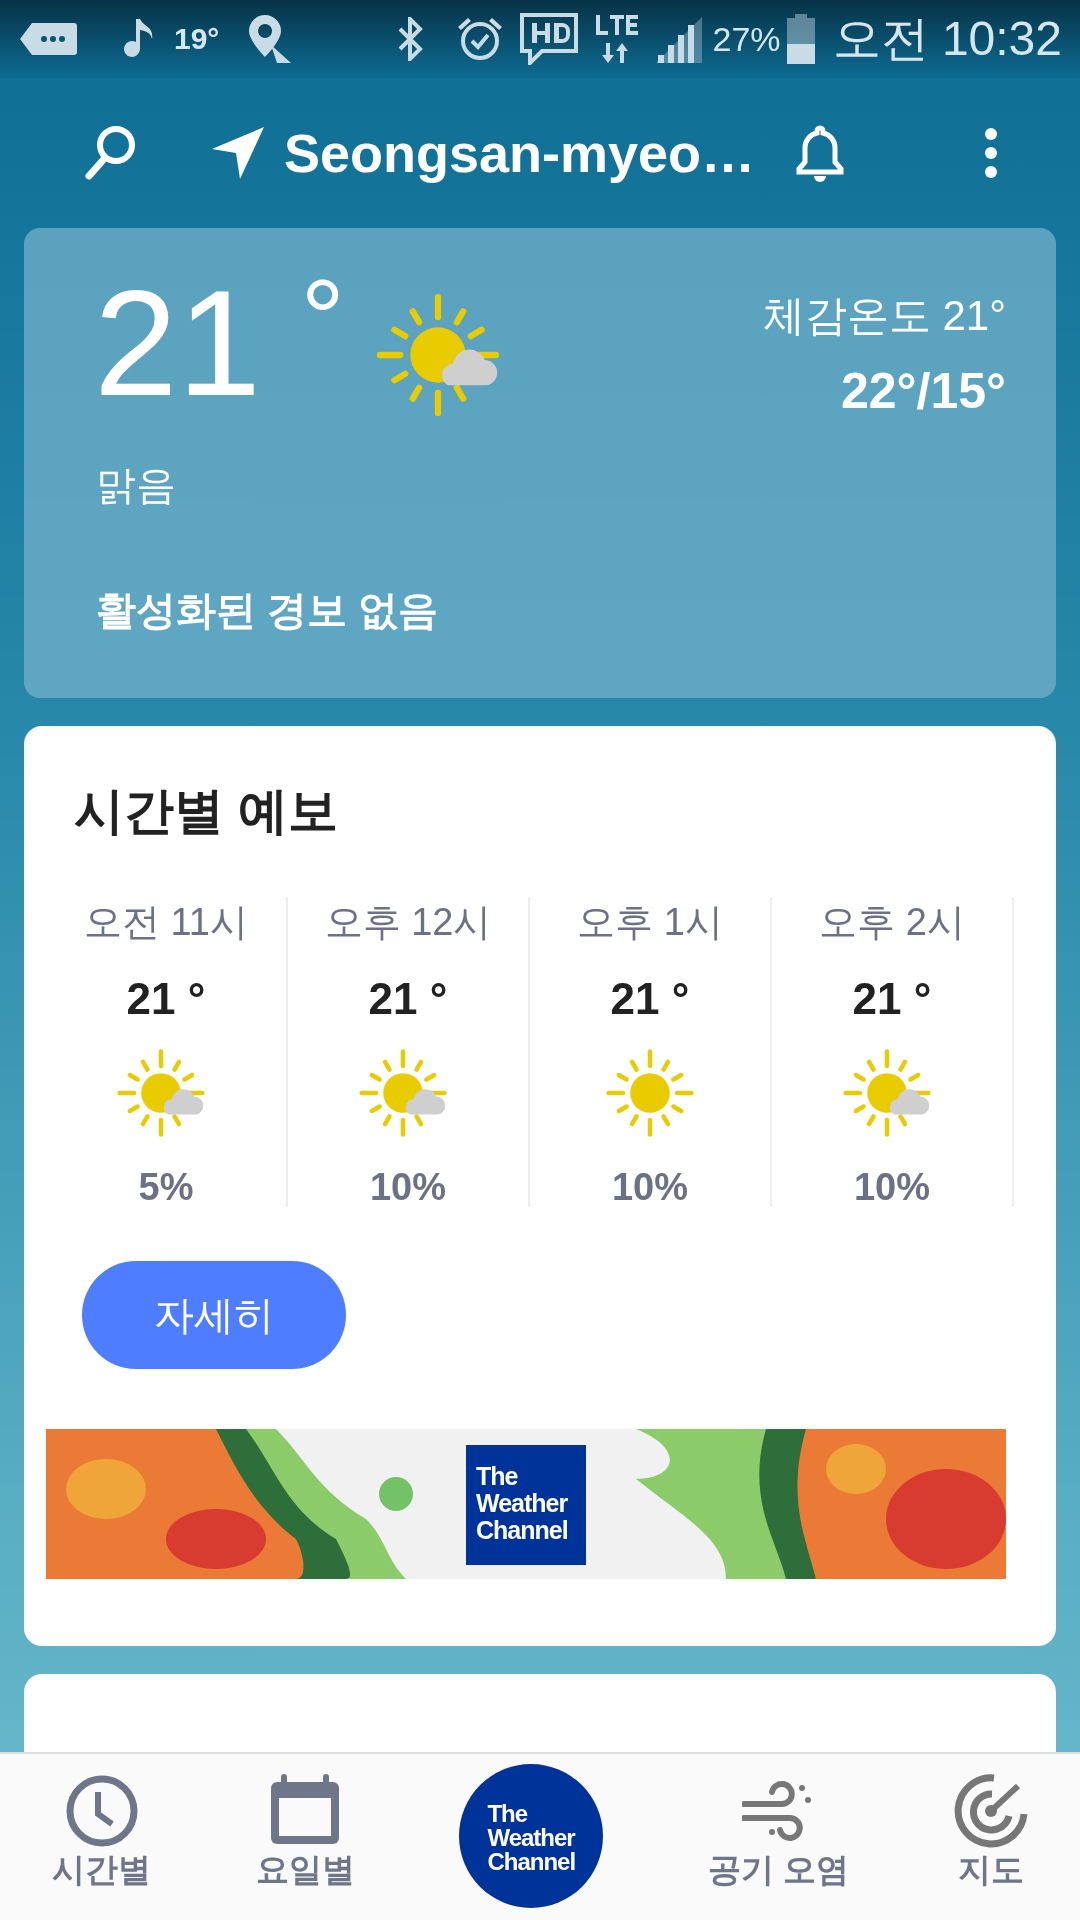  I want to click on nav-tab: 지도, so click(990, 1833).